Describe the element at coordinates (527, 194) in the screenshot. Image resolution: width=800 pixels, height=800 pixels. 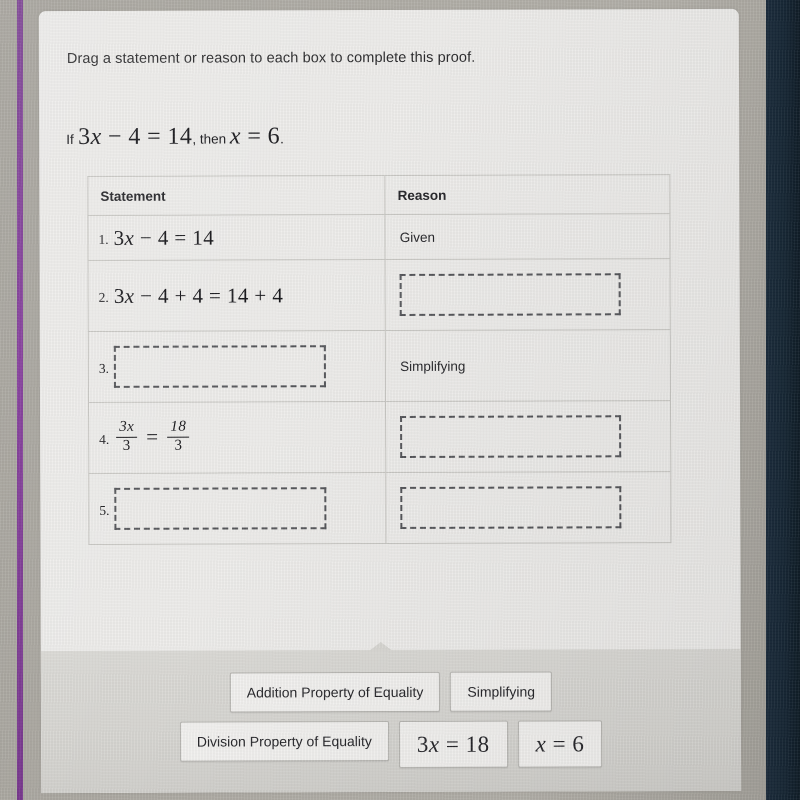
I see `column-header-reason: Reason` at that location.